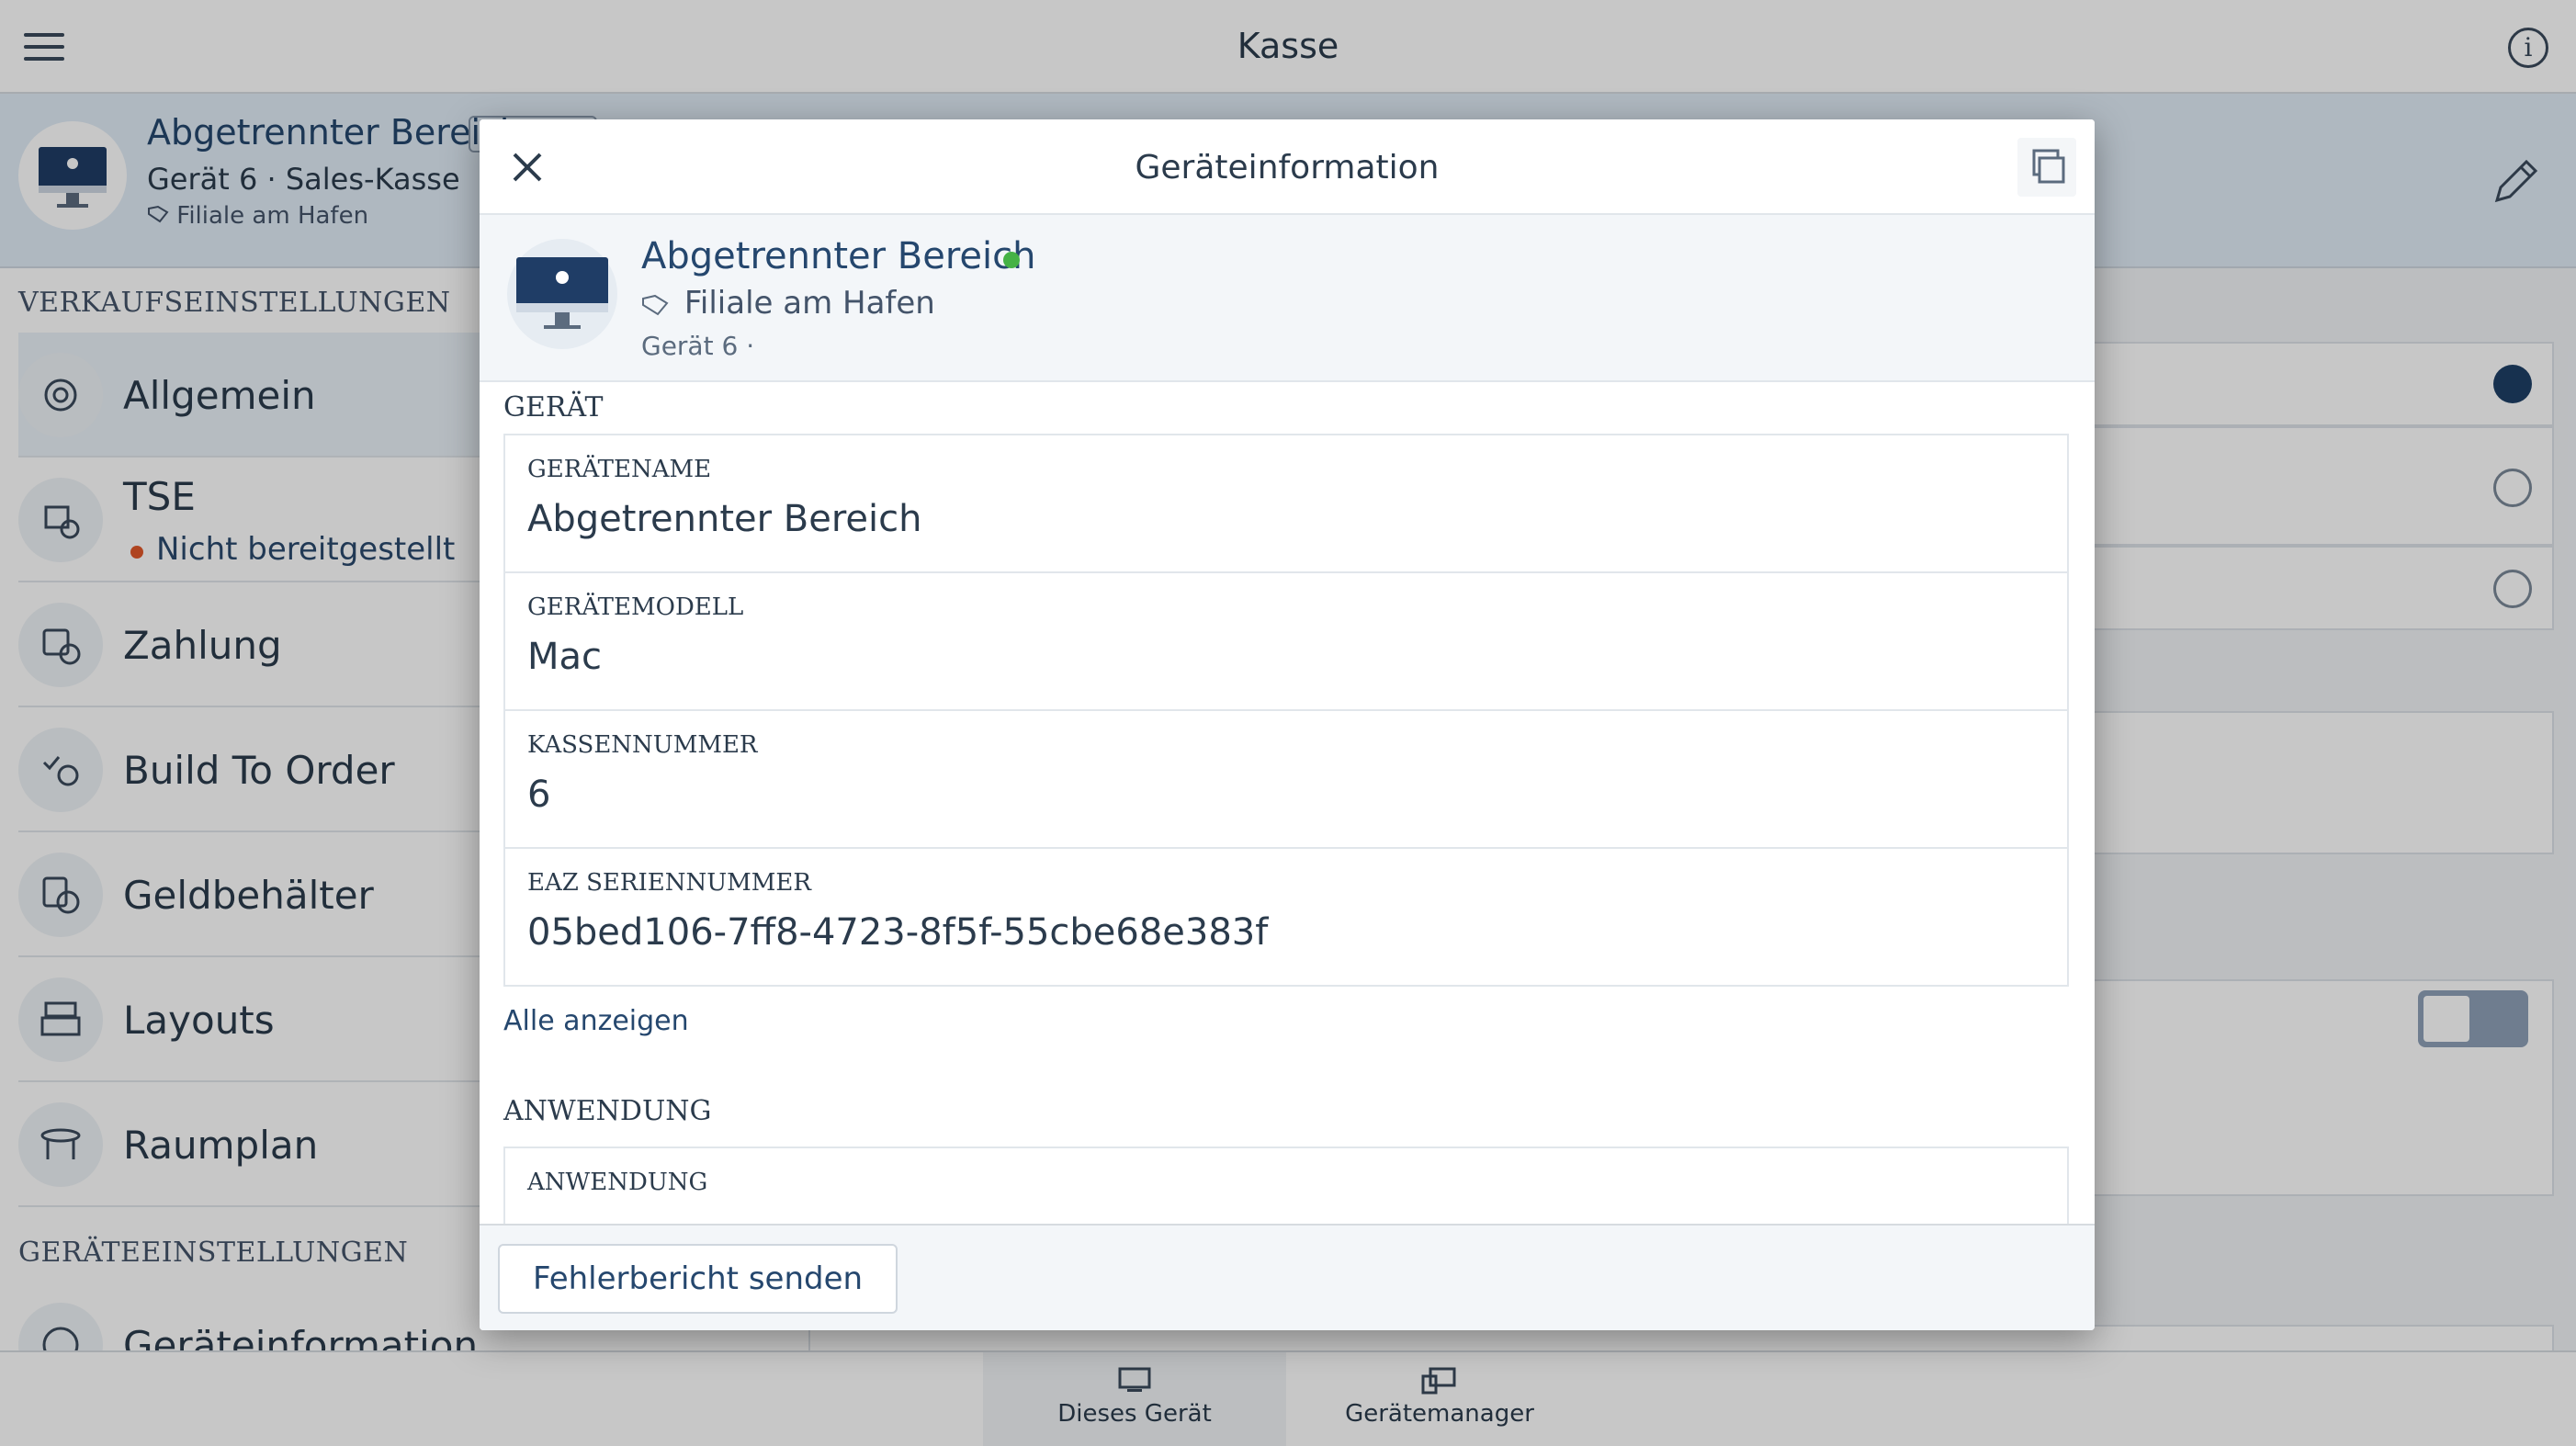  What do you see at coordinates (539, 795) in the screenshot?
I see `field-value: 6` at bounding box center [539, 795].